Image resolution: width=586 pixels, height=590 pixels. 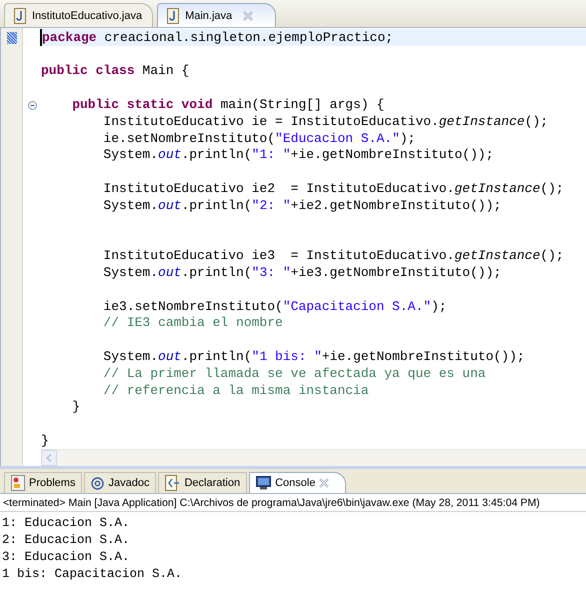 I want to click on code-line: // IE3 cambia el nombre, so click(x=192, y=322).